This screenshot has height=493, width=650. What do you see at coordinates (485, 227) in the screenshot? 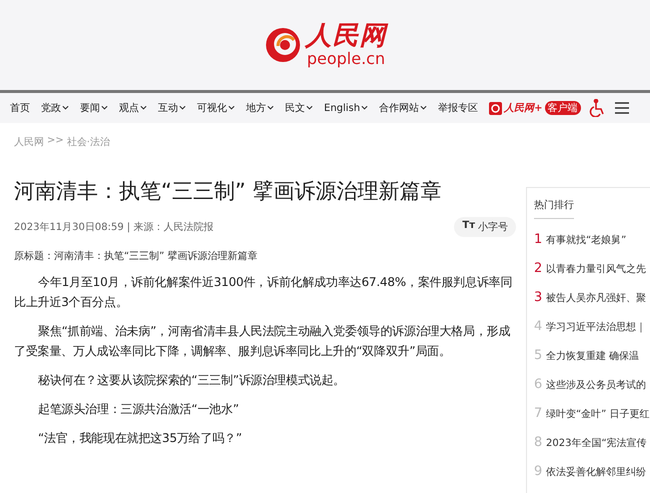
I see `font-size-button: Tт 小字号` at bounding box center [485, 227].